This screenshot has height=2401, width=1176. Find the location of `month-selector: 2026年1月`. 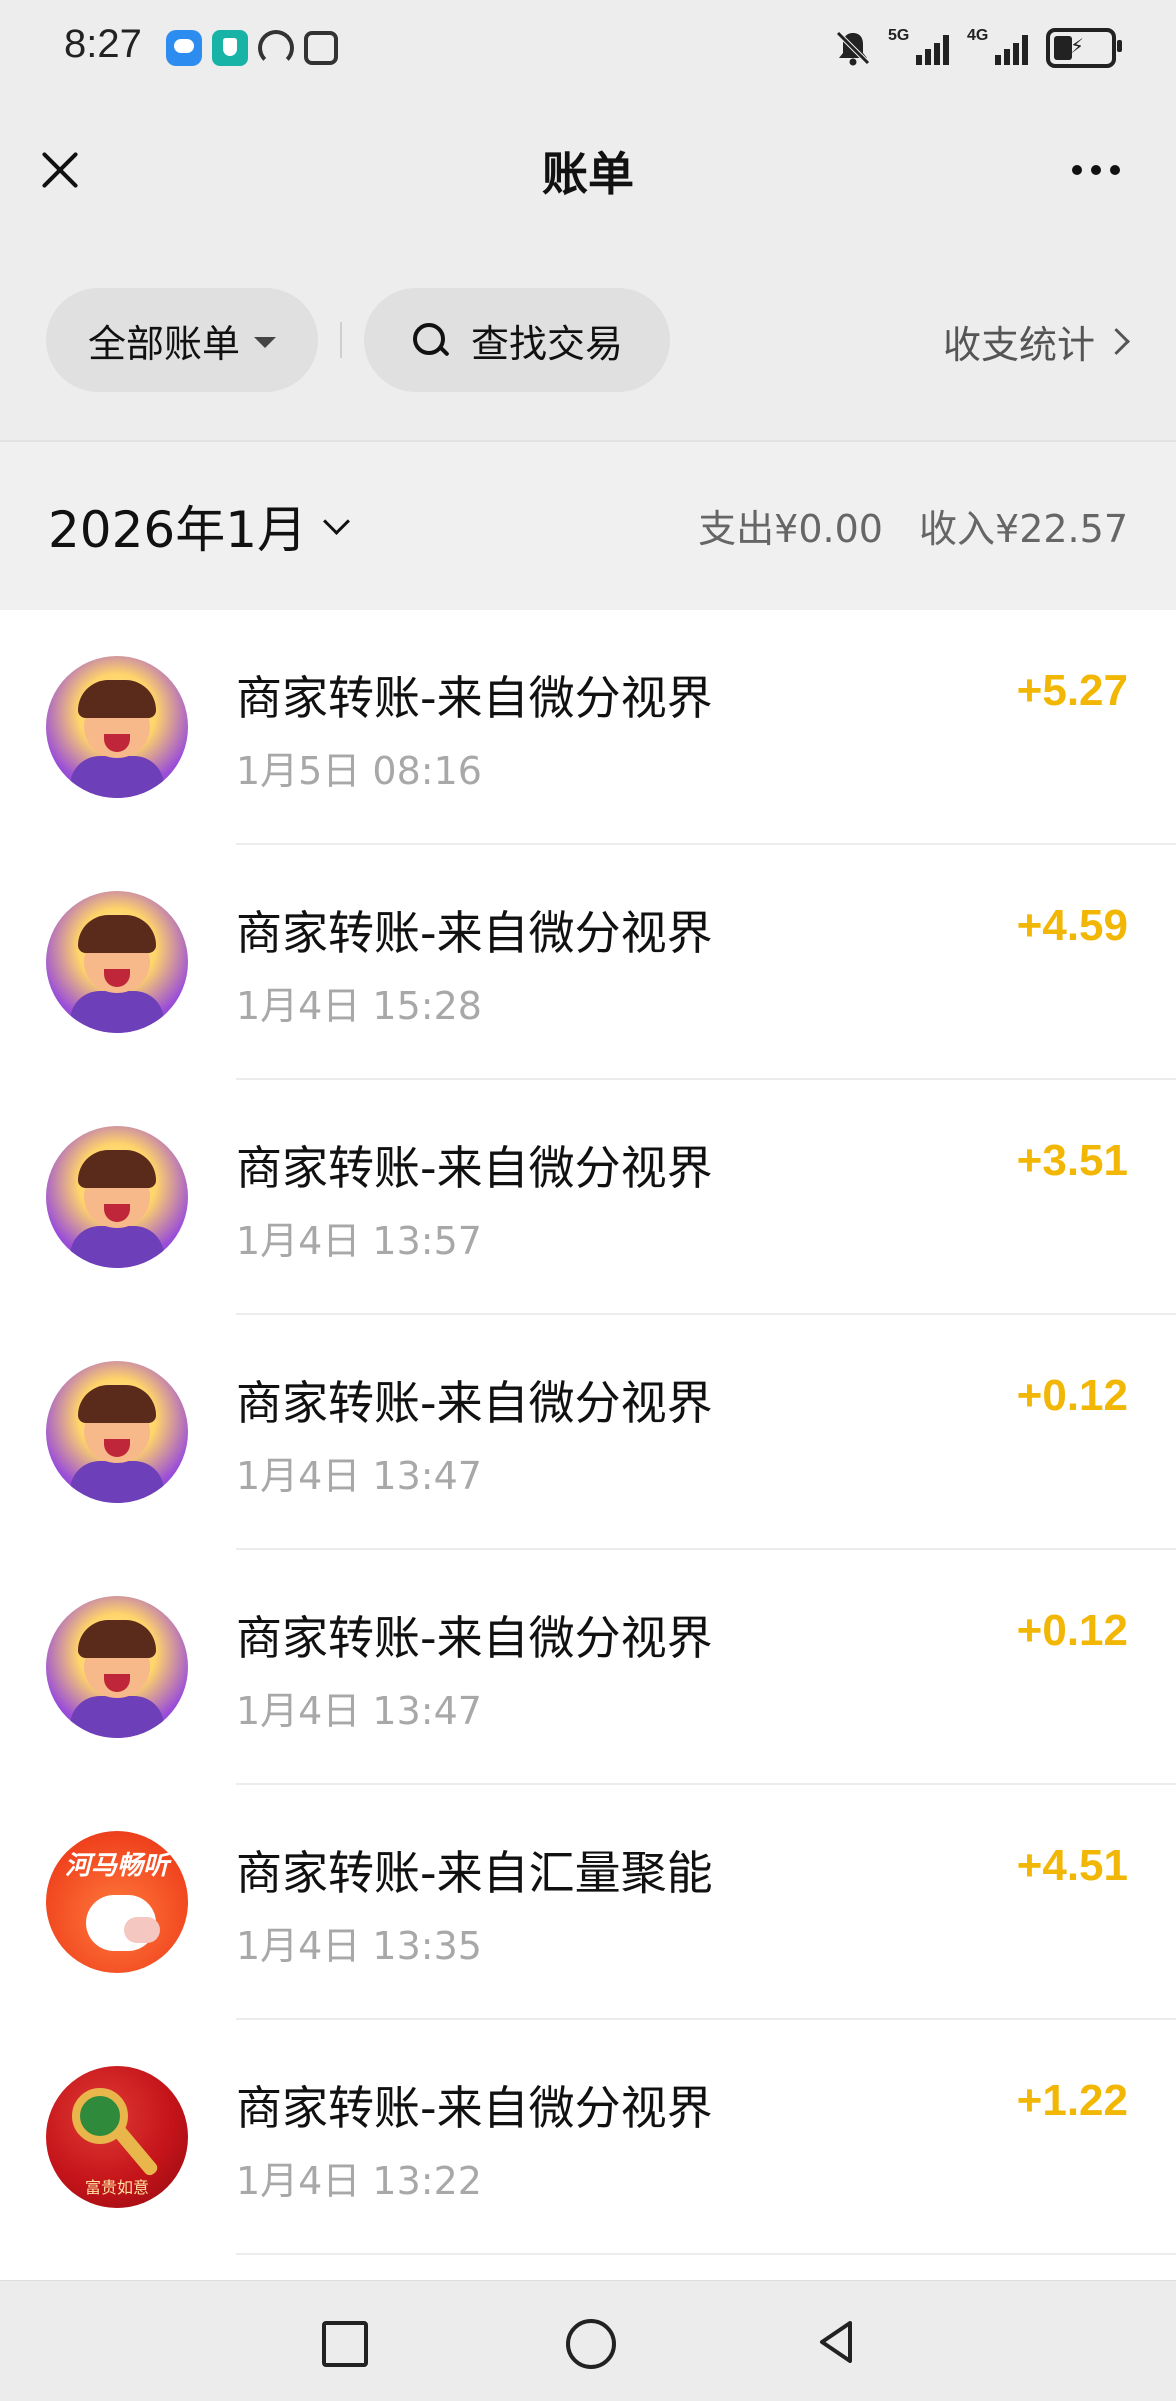

month-selector: 2026年1月 is located at coordinates (199, 526).